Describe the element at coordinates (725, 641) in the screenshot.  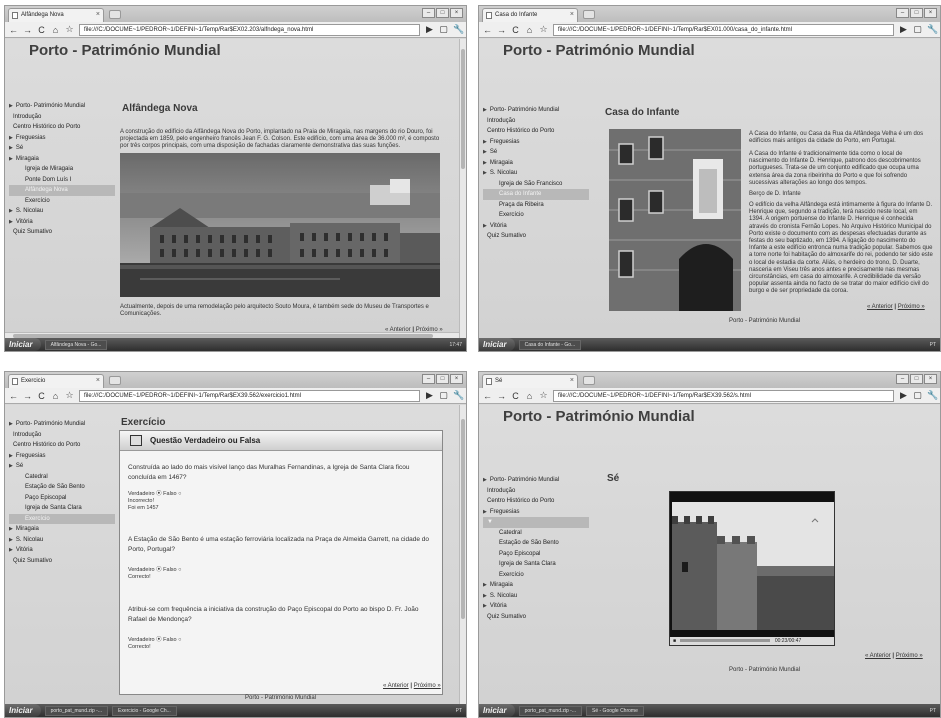
I see `video-progress-bar` at that location.